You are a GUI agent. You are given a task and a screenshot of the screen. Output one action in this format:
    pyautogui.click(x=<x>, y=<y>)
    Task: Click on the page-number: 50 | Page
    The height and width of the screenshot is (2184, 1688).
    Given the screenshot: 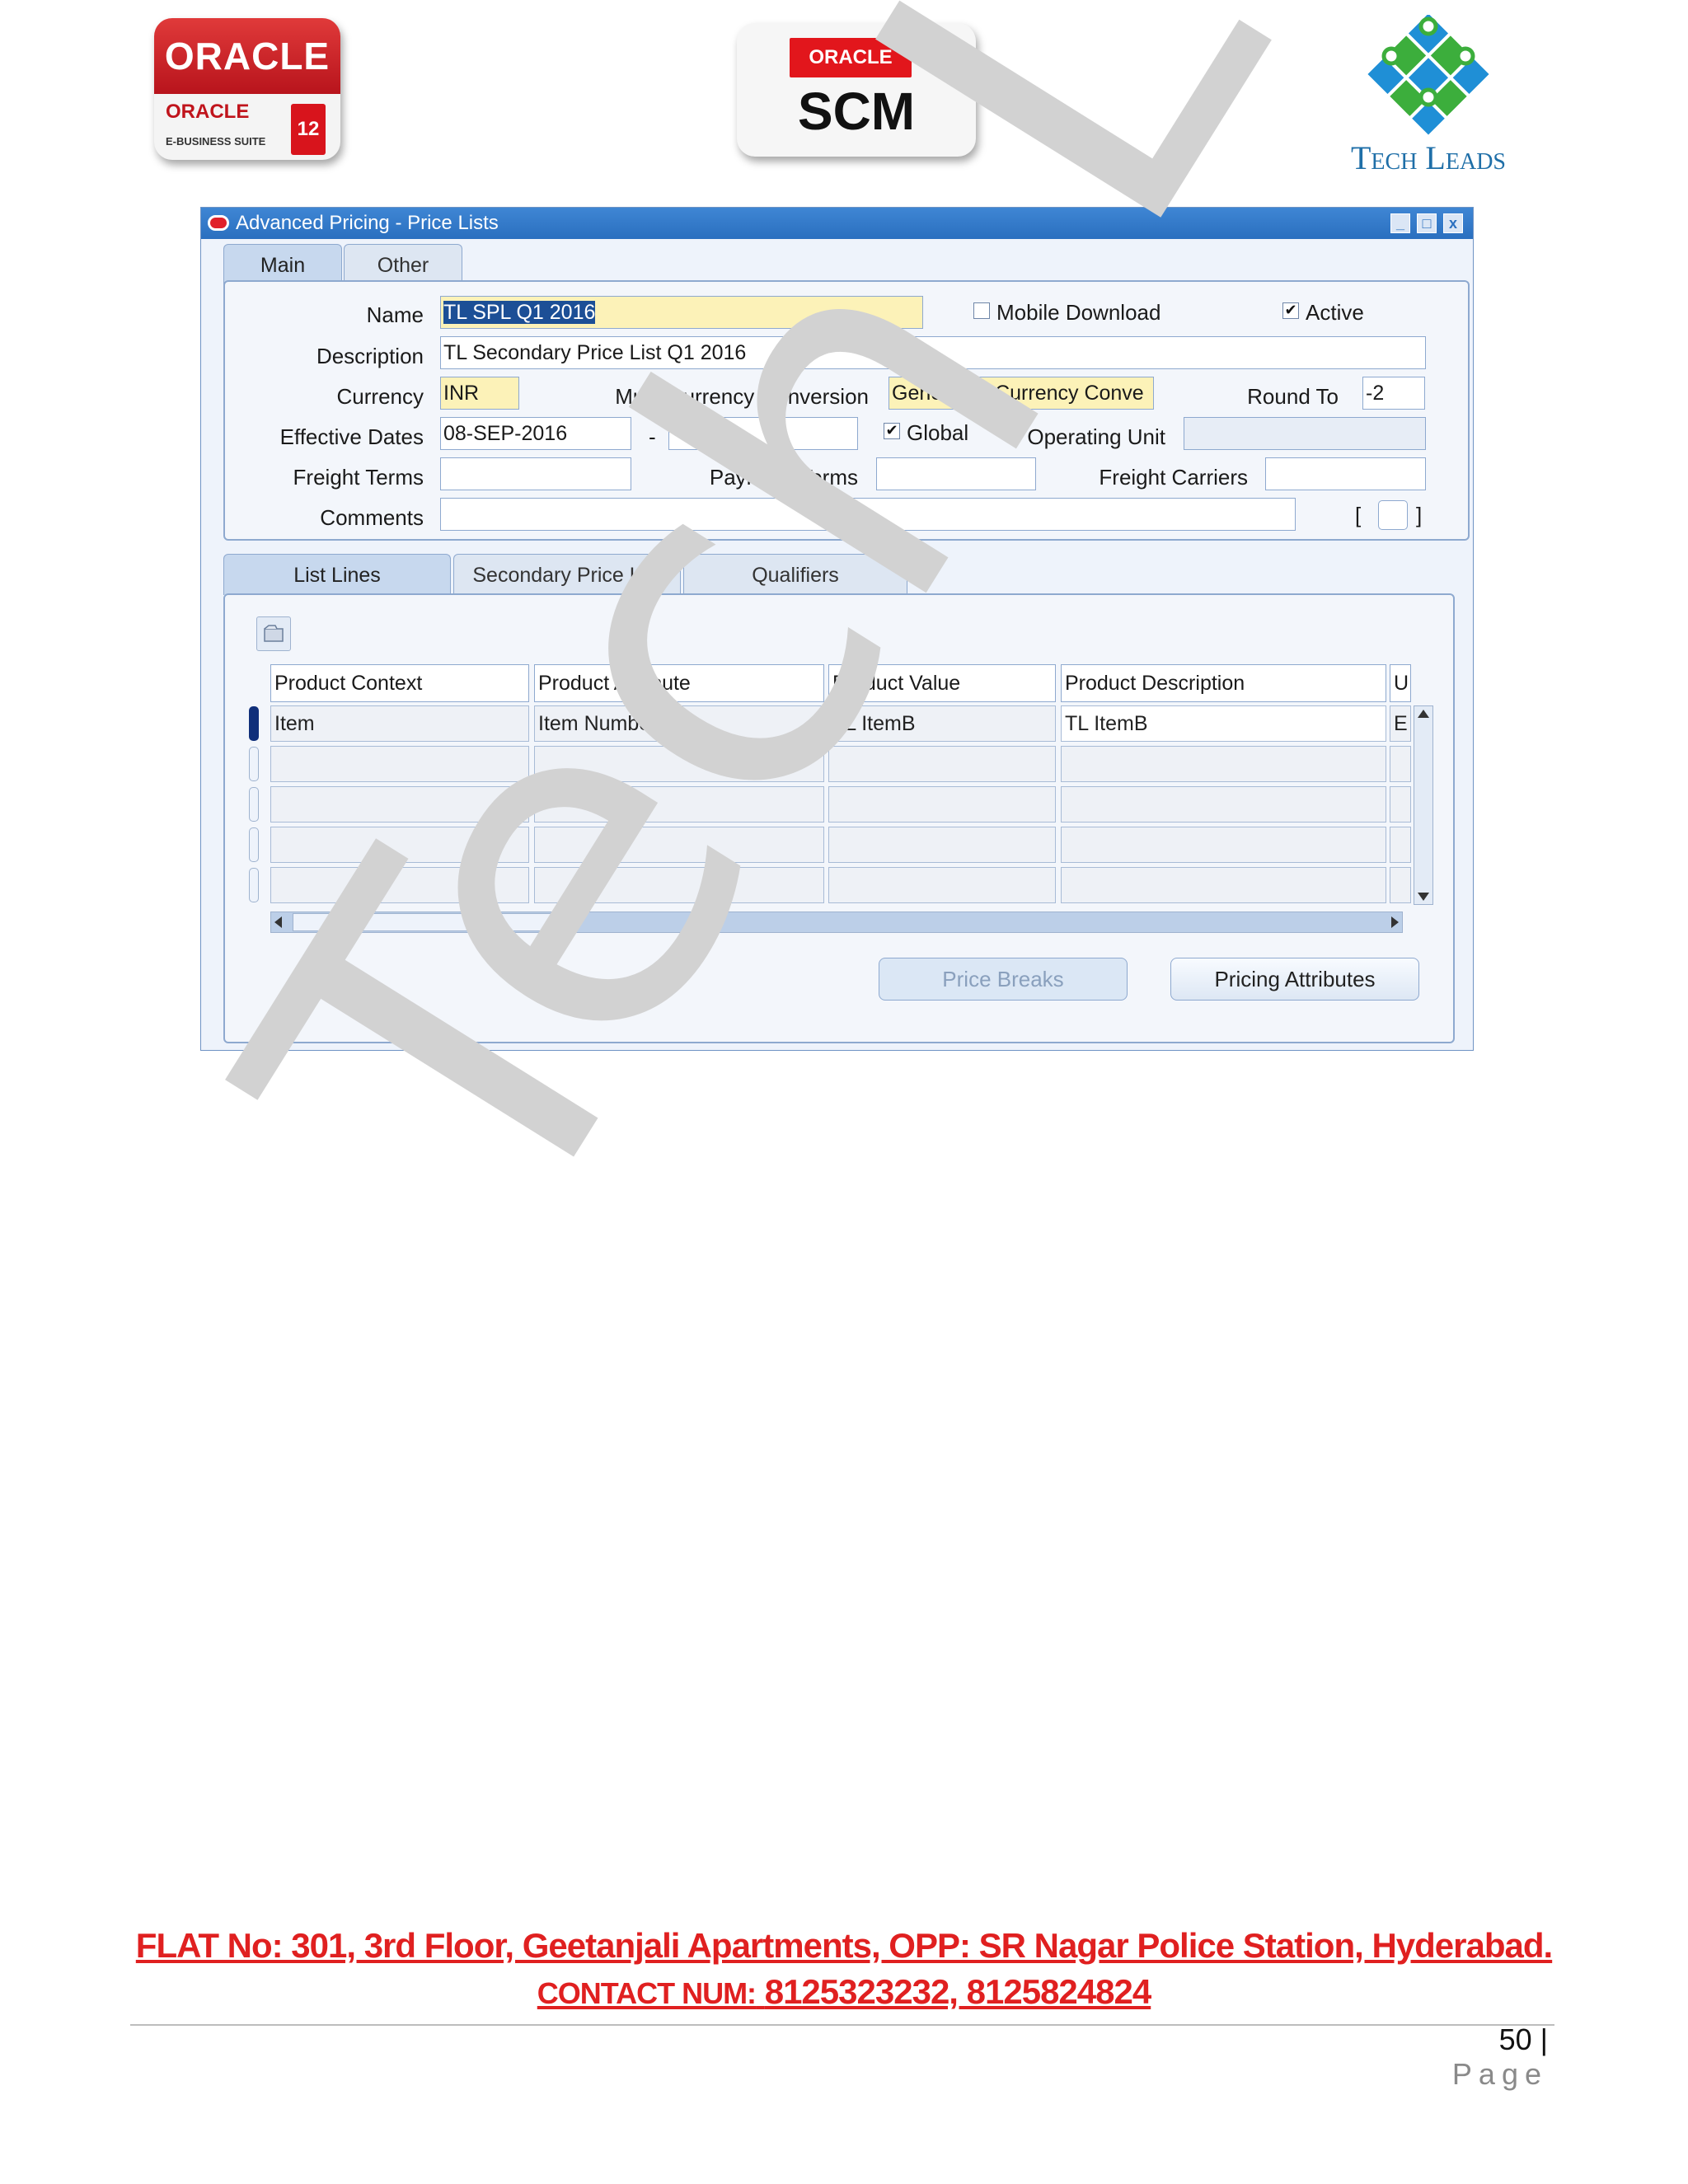 What is the action you would take?
    pyautogui.click(x=1474, y=2057)
    